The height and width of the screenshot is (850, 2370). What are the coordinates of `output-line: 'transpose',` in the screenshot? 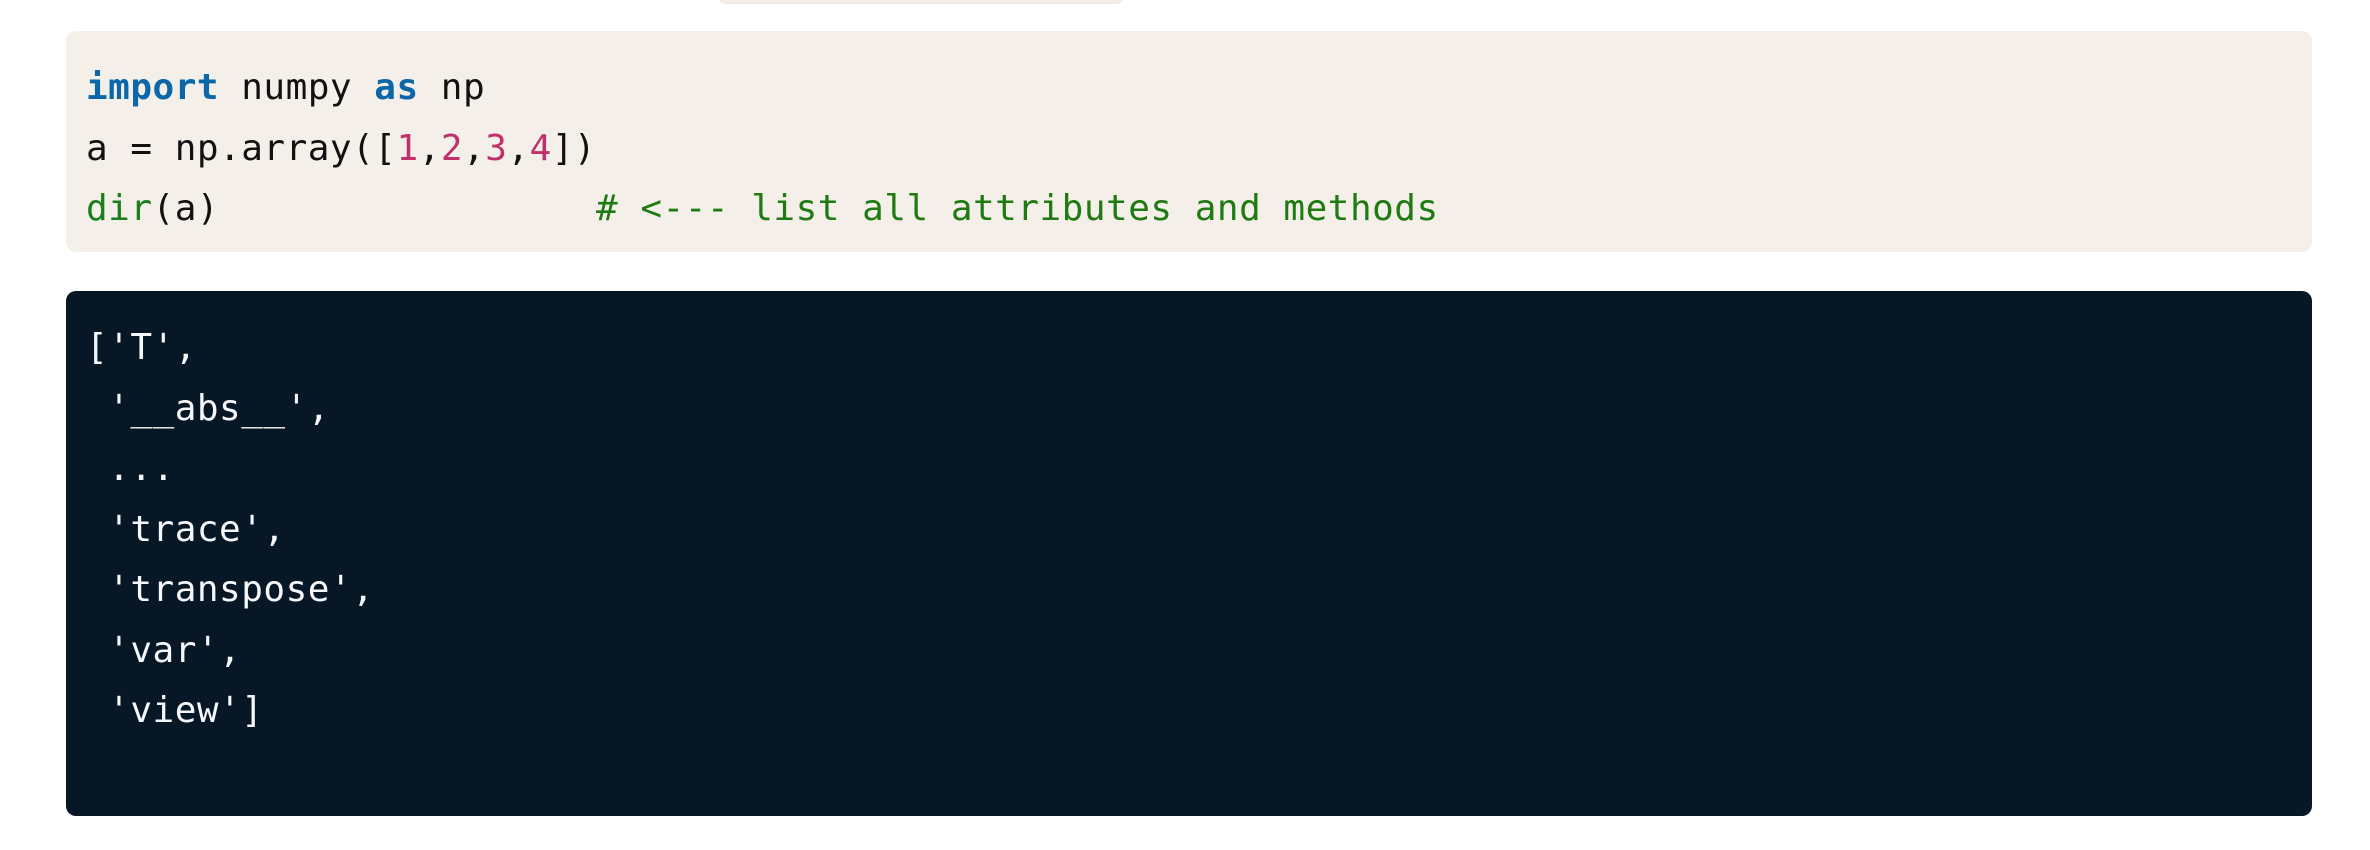 It's located at (230, 589).